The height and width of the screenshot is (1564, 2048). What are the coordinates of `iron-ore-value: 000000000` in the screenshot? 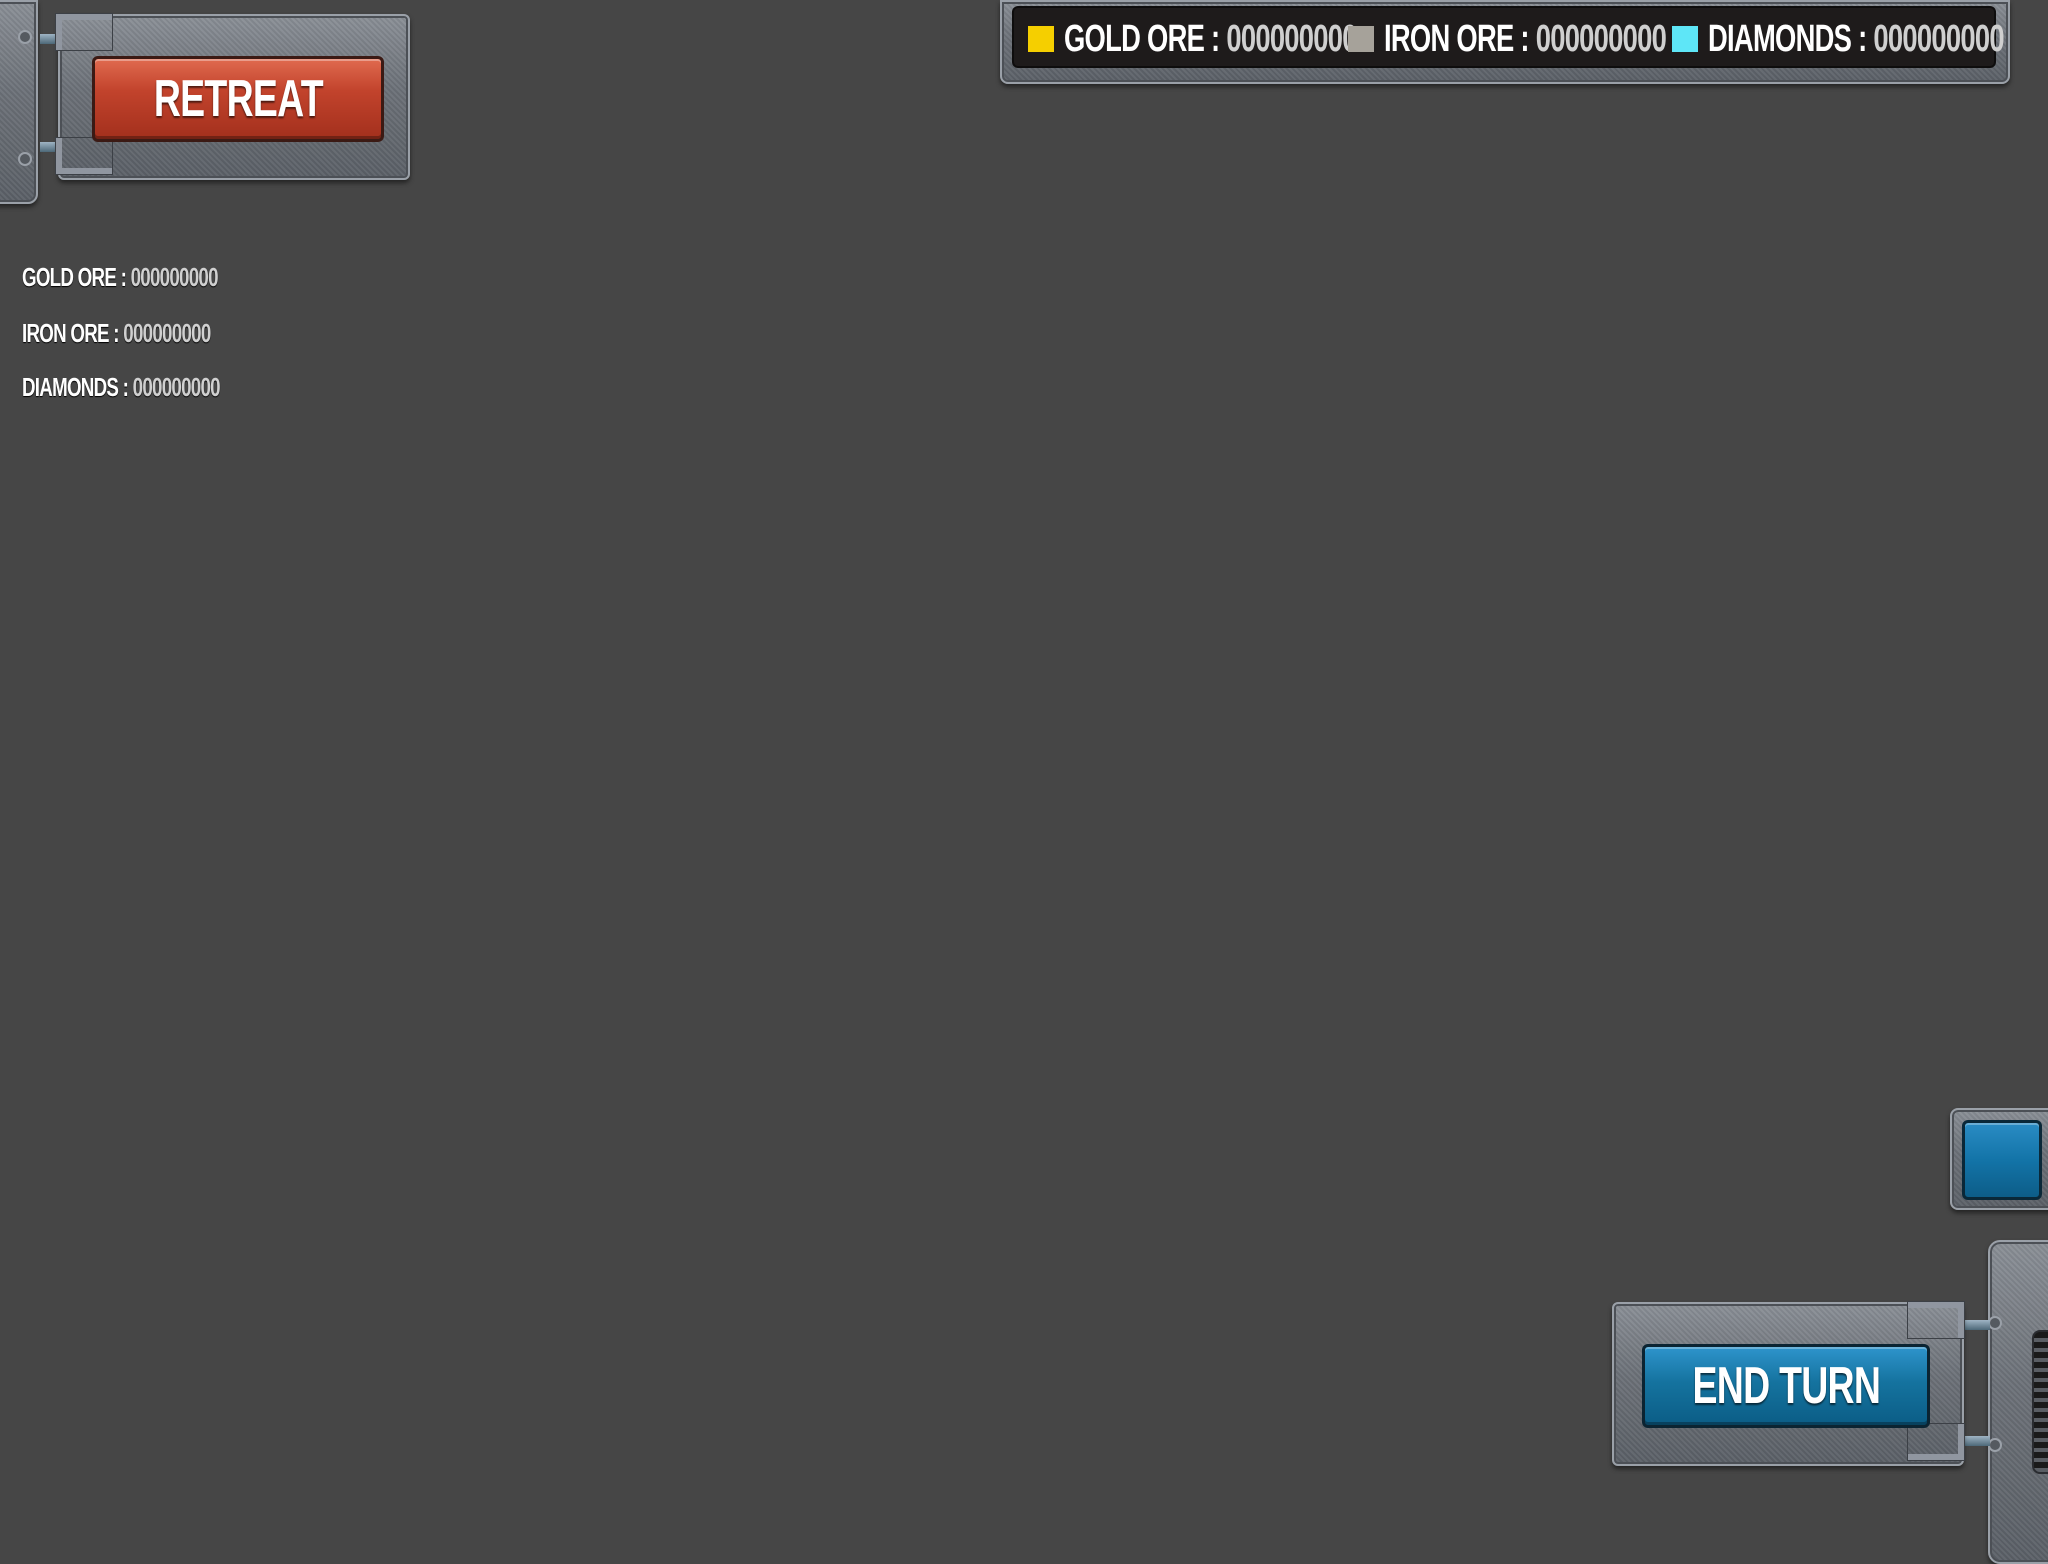 It's located at (167, 333).